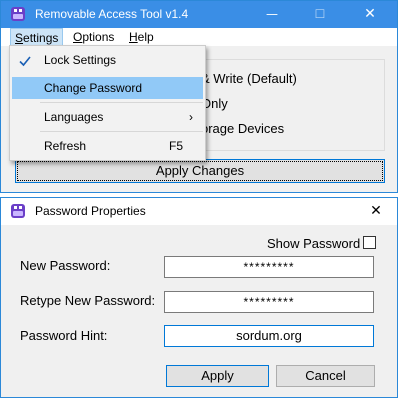 Image resolution: width=398 pixels, height=398 pixels. What do you see at coordinates (25, 60) in the screenshot?
I see `checkmark-icon` at bounding box center [25, 60].